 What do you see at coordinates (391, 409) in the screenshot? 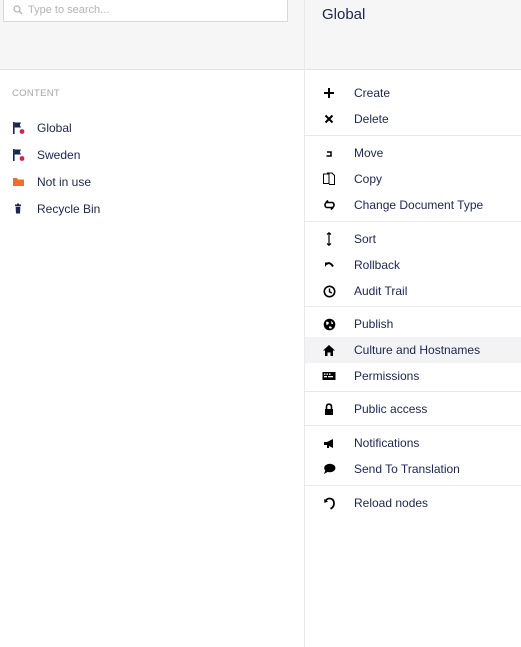
I see `action-label: Public access` at bounding box center [391, 409].